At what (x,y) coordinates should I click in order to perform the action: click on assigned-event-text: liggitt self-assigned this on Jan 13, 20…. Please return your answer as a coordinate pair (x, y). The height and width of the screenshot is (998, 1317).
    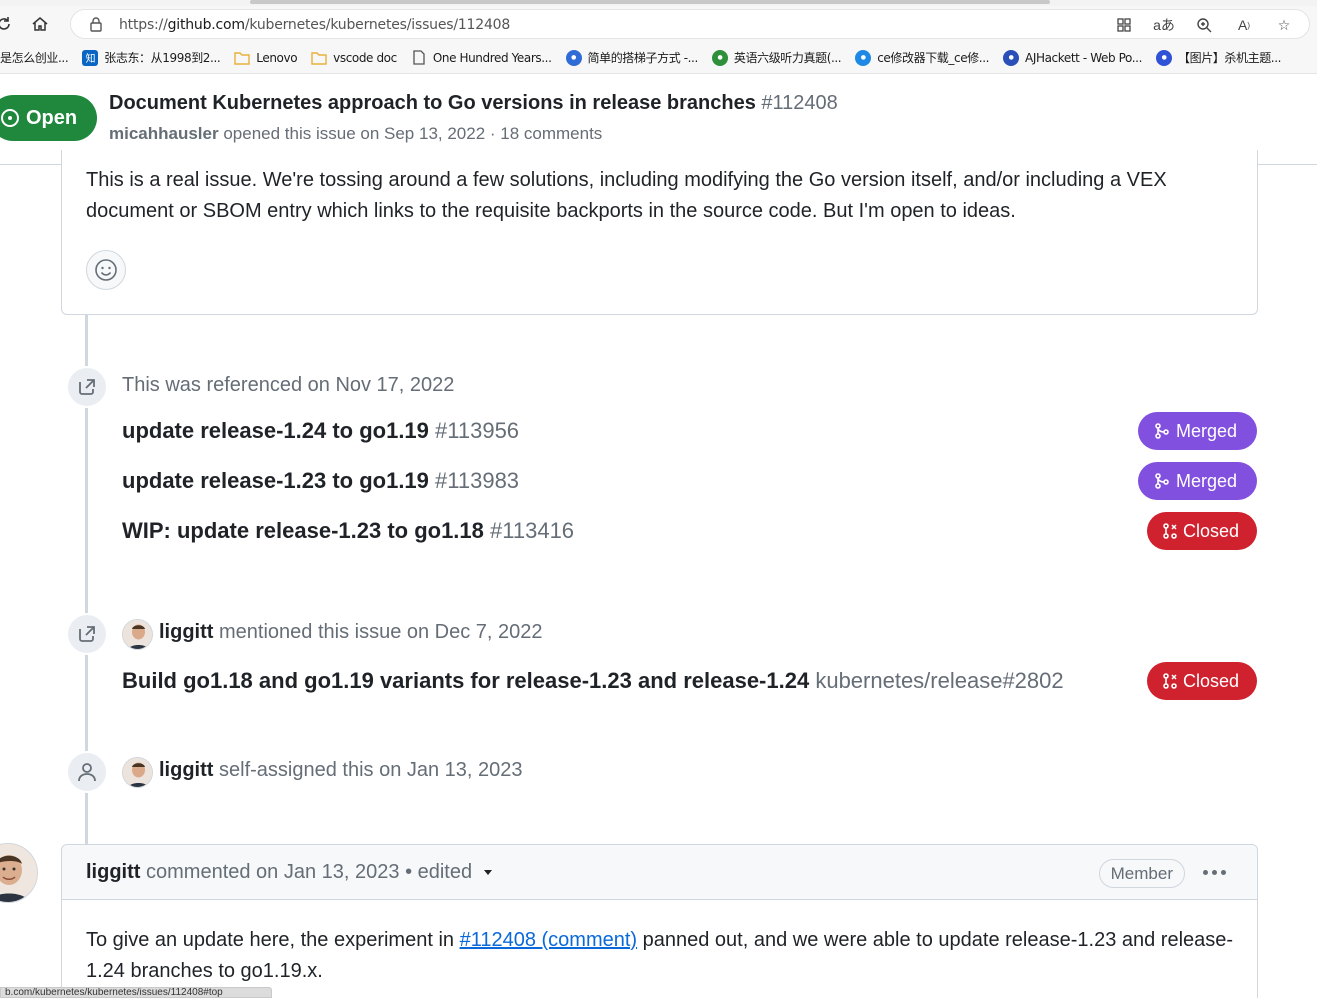
    Looking at the image, I should click on (341, 770).